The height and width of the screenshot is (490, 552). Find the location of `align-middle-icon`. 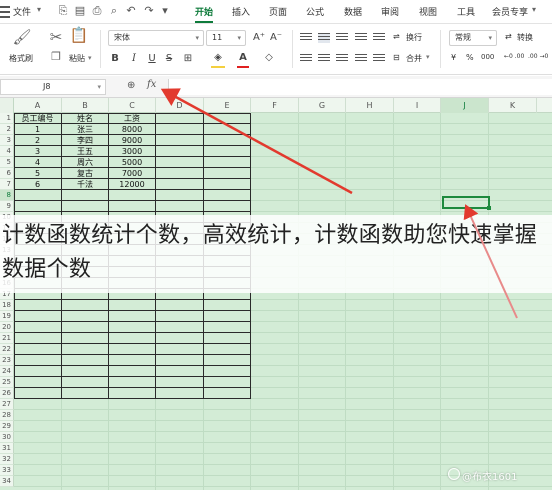

align-middle-icon is located at coordinates (324, 38).